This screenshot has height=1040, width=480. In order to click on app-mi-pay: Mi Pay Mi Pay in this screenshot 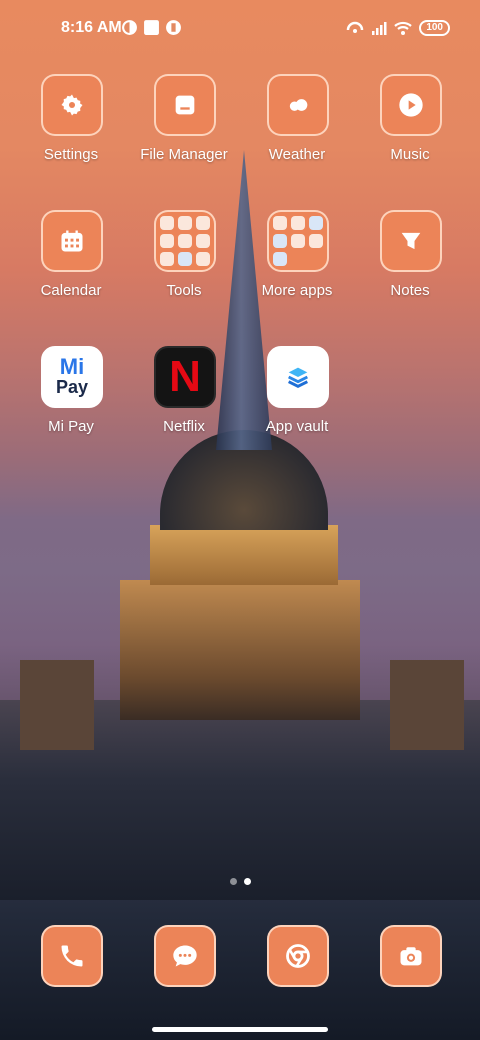, I will do `click(71, 401)`.